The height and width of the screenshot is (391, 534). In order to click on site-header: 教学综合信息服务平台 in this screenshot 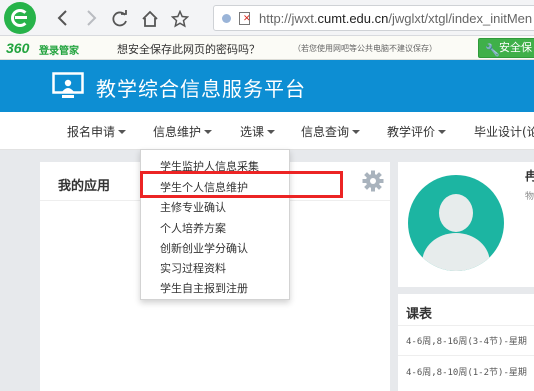, I will do `click(267, 86)`.